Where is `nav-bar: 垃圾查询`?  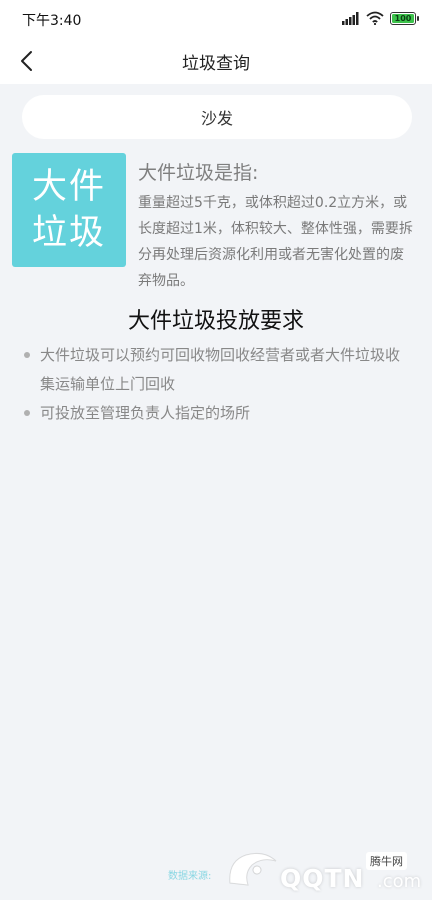 nav-bar: 垃圾查询 is located at coordinates (216, 61).